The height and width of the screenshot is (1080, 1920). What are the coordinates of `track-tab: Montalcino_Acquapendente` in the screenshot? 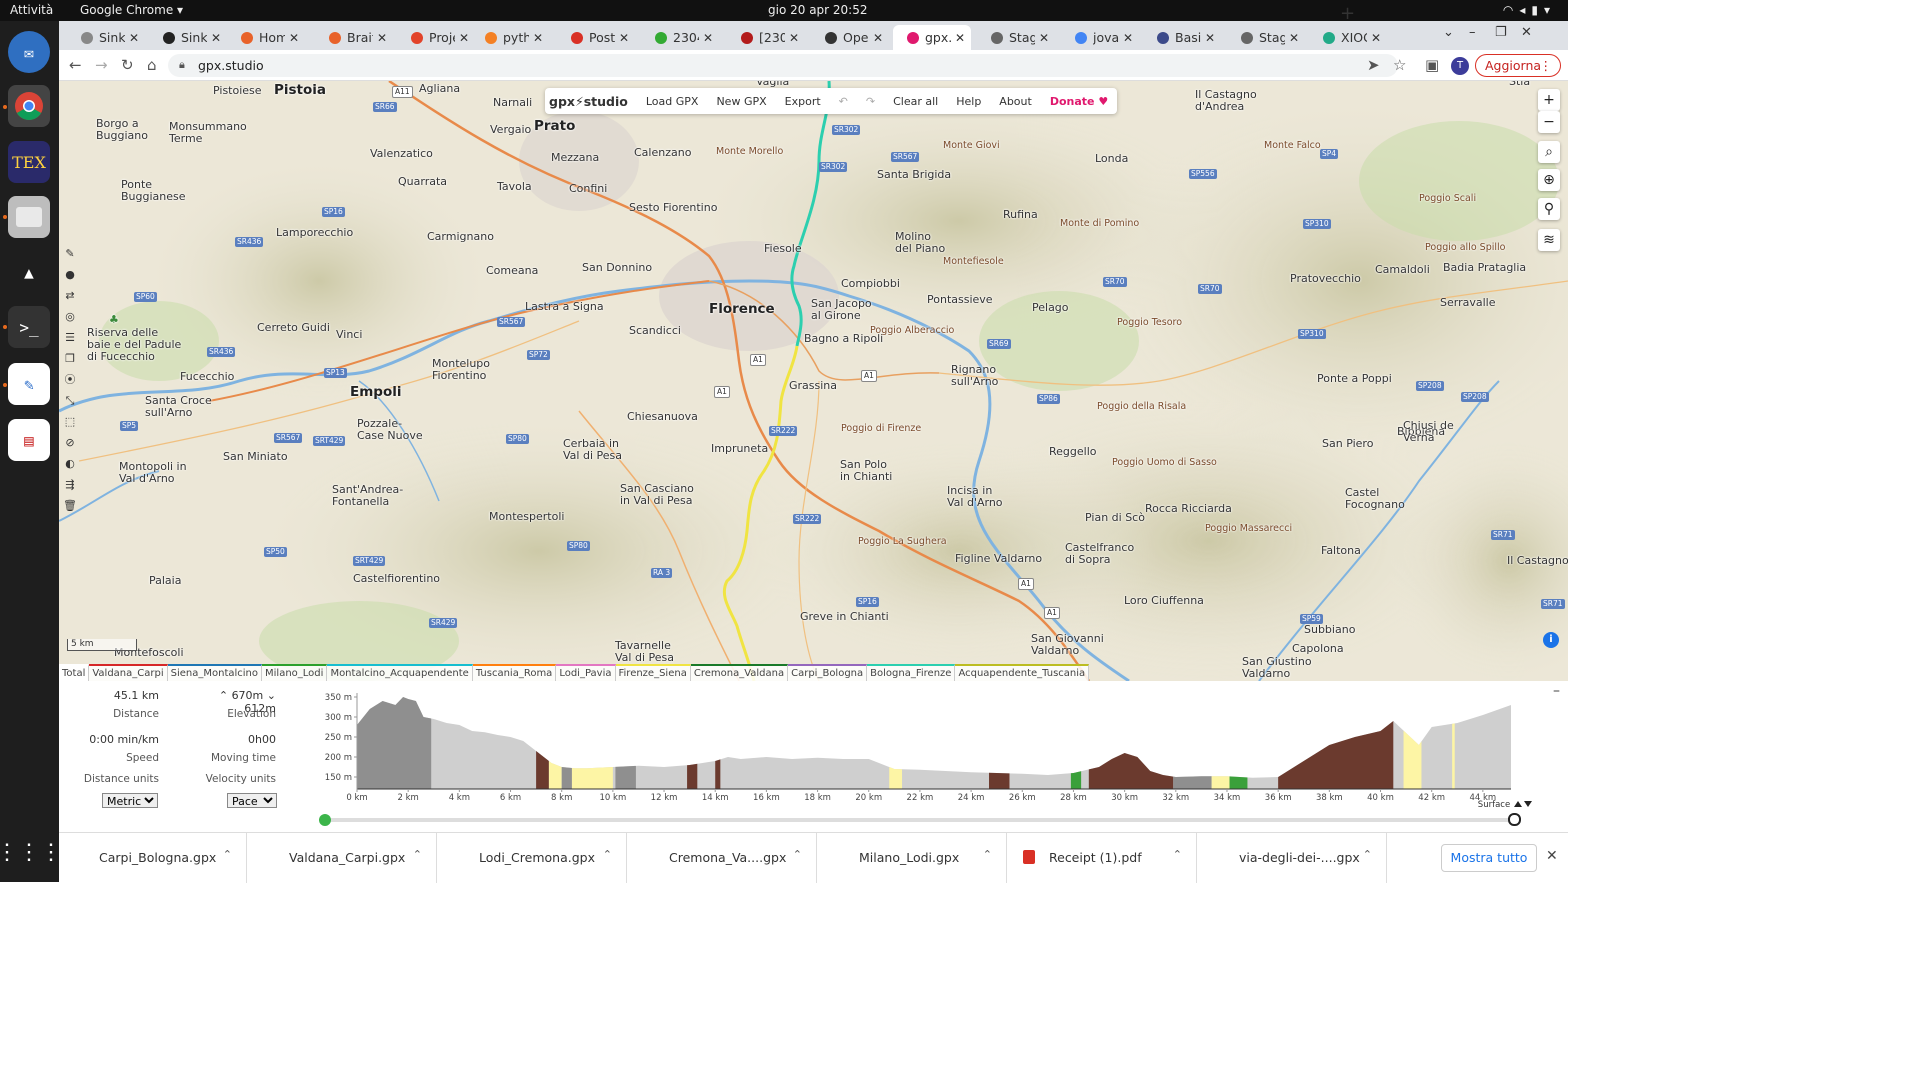 It's located at (400, 672).